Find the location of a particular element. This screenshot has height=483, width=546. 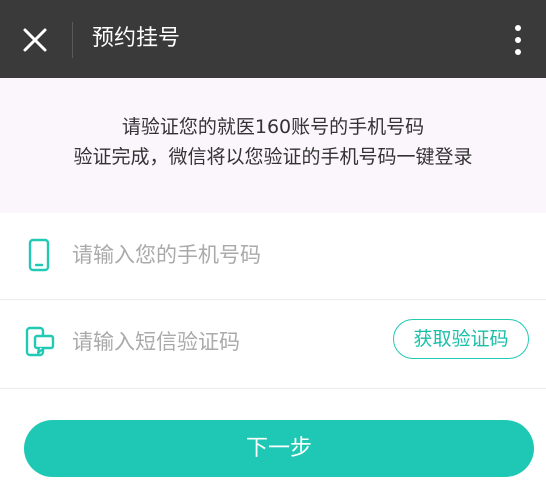

more-vertical-icon is located at coordinates (518, 40).